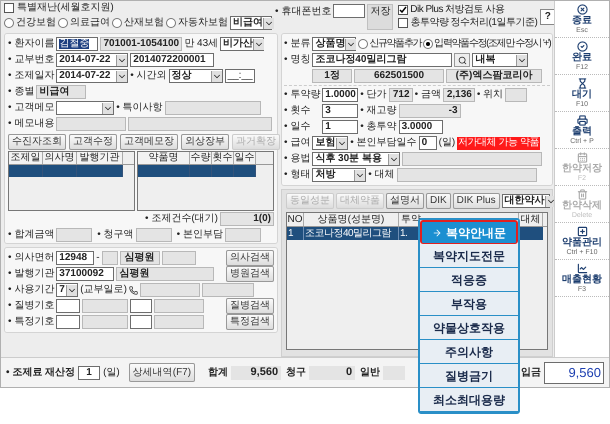 The image size is (610, 424). What do you see at coordinates (469, 256) in the screenshot?
I see `menu-item: 복약지도전문` at bounding box center [469, 256].